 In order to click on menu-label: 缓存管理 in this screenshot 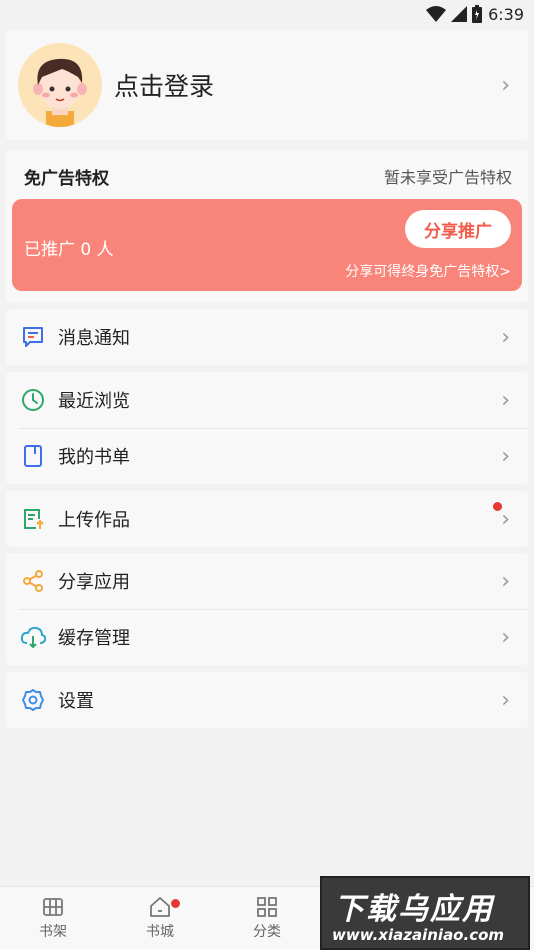, I will do `click(94, 638)`.